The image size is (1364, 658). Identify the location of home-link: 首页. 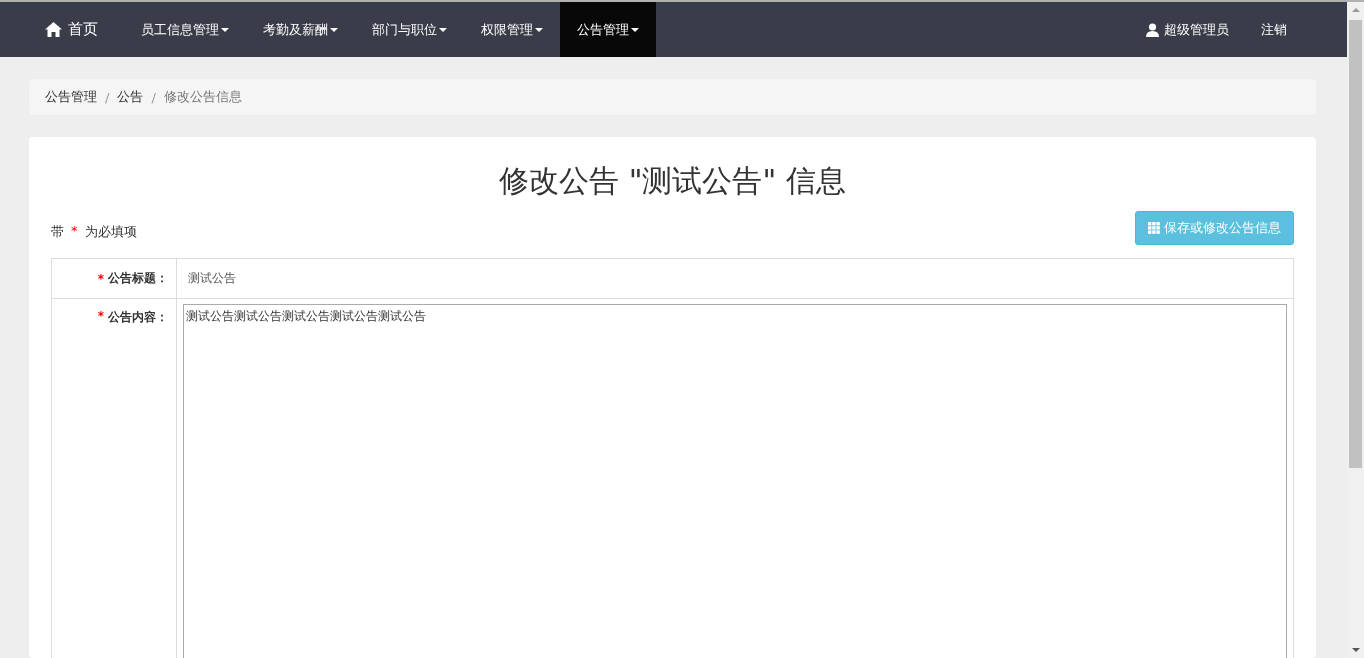
(71, 29).